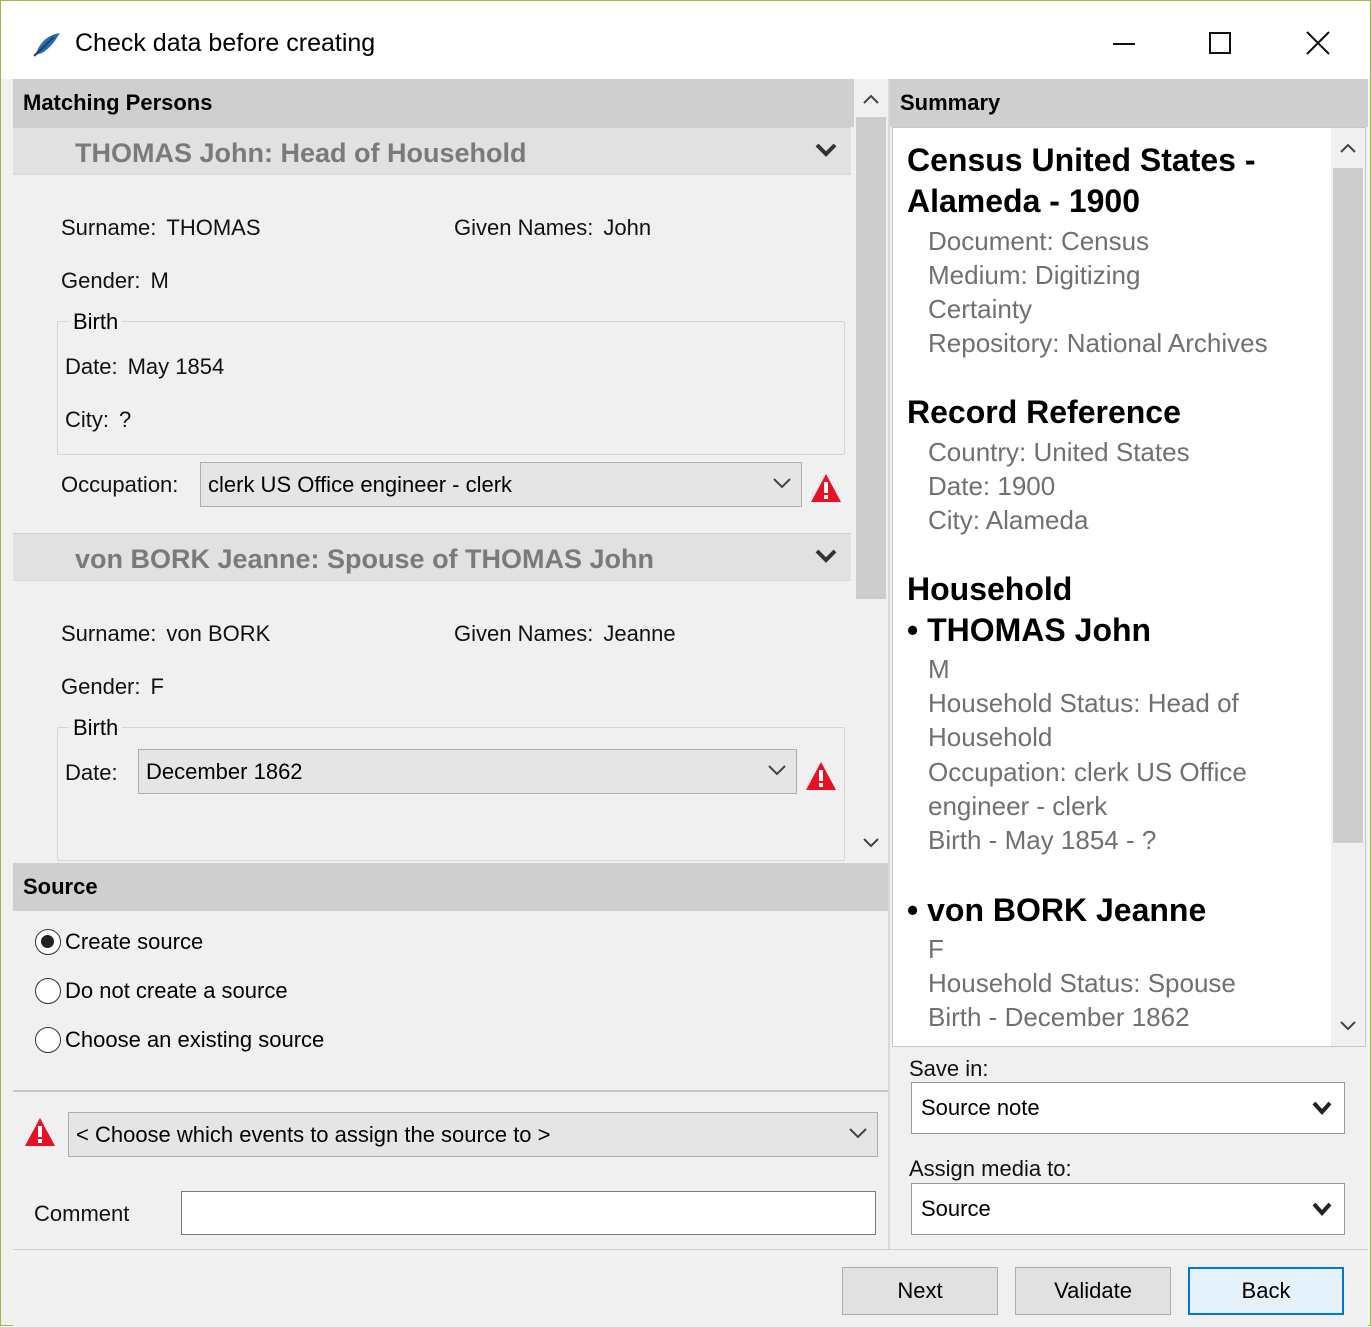 The image size is (1371, 1327). What do you see at coordinates (690, 1288) in the screenshot?
I see `button-bar: Next Validate Back` at bounding box center [690, 1288].